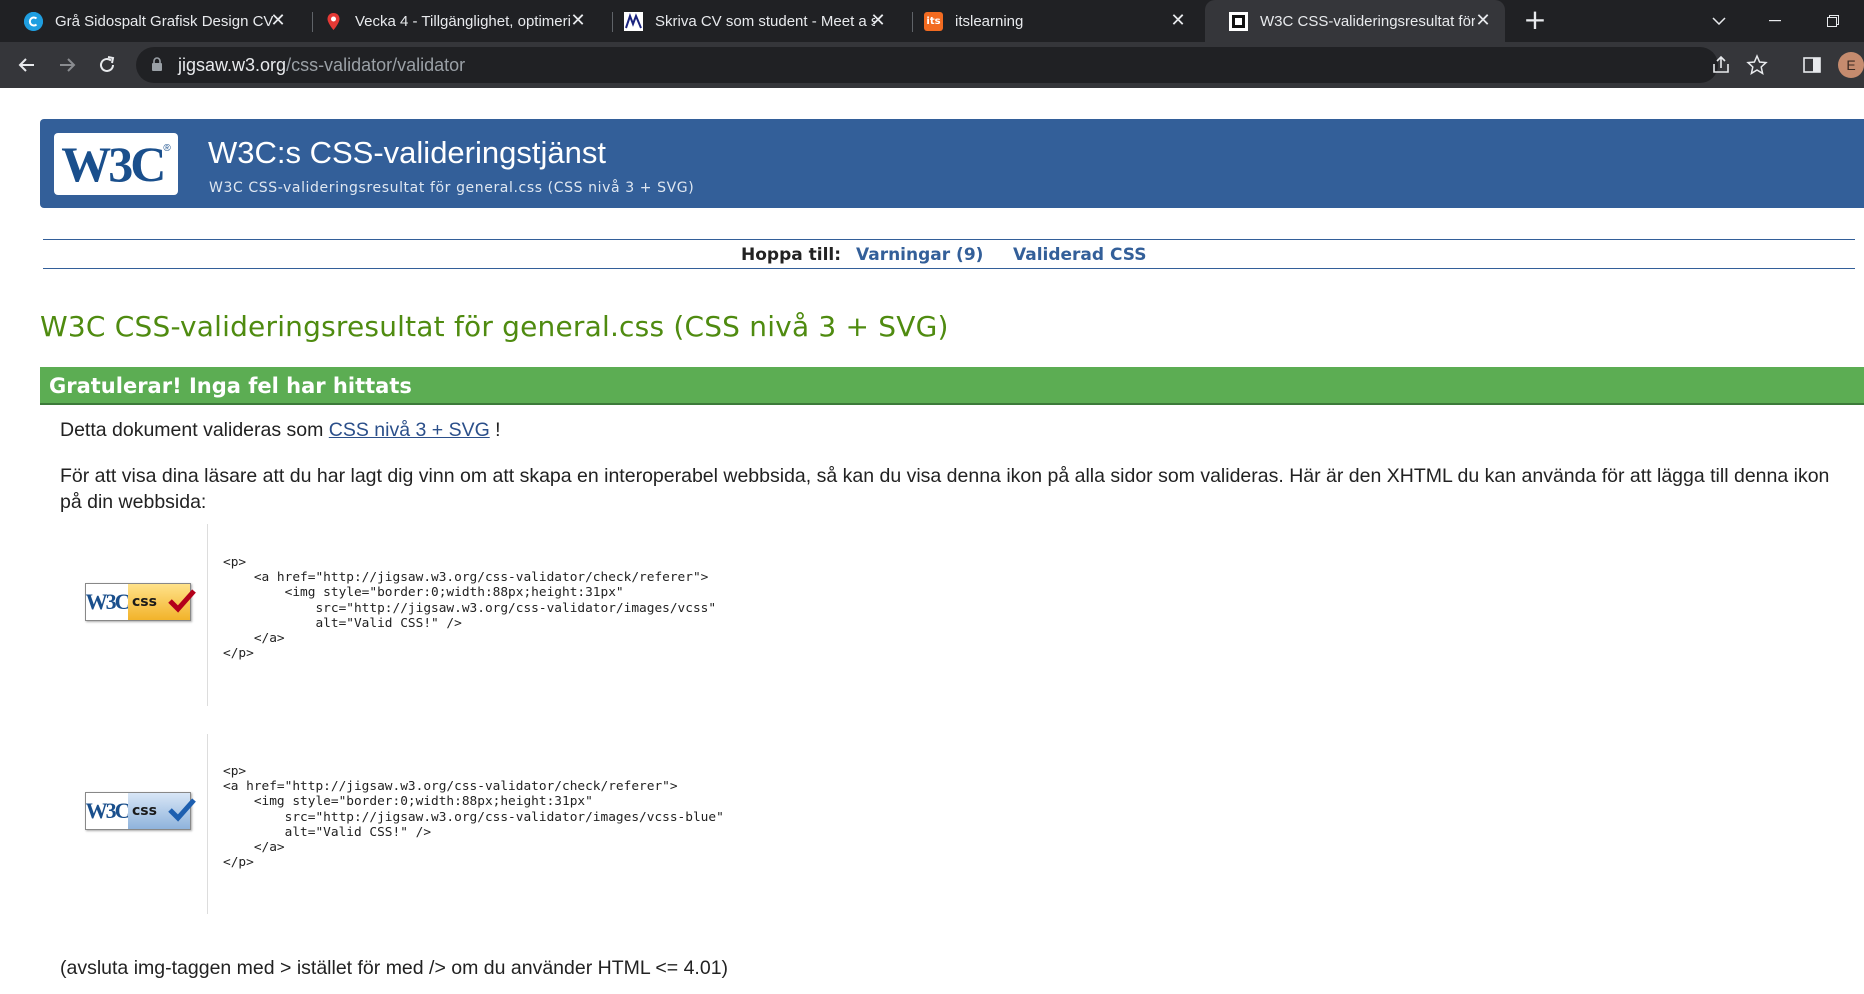 The height and width of the screenshot is (994, 1864). Describe the element at coordinates (791, 255) in the screenshot. I see `jump-label: Hoppa till:` at that location.